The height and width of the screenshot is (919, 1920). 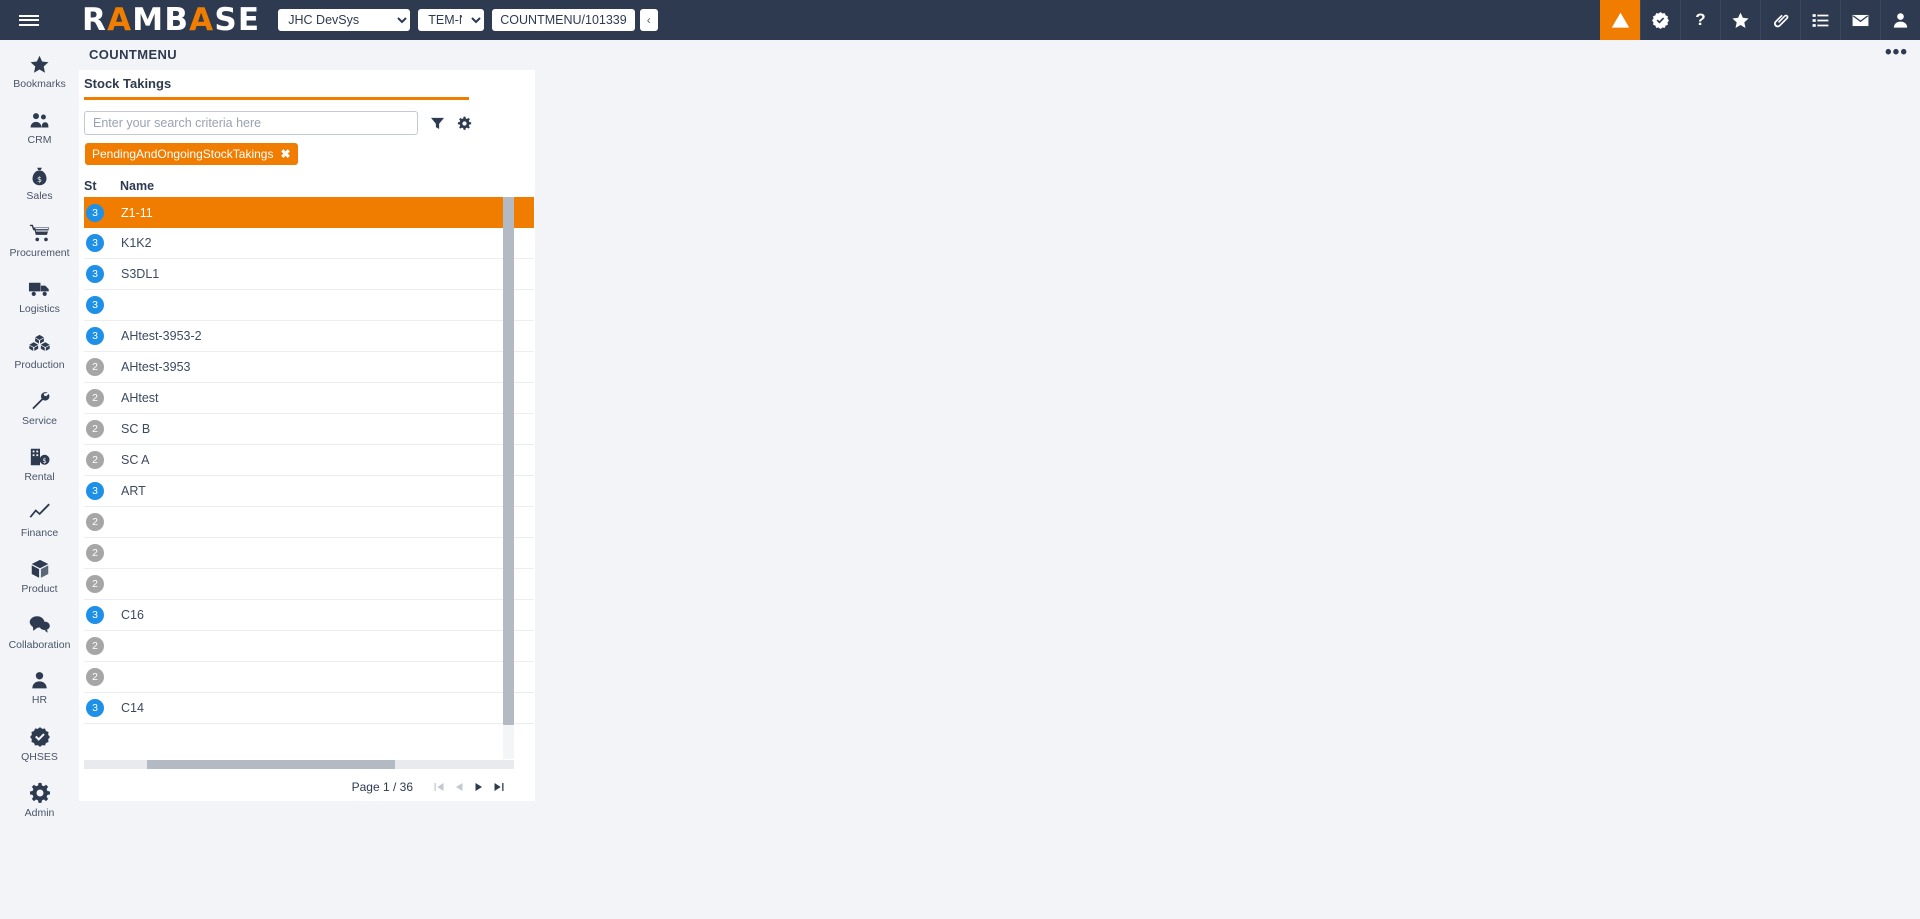 I want to click on sidebar-item-label: Finance, so click(x=39, y=533).